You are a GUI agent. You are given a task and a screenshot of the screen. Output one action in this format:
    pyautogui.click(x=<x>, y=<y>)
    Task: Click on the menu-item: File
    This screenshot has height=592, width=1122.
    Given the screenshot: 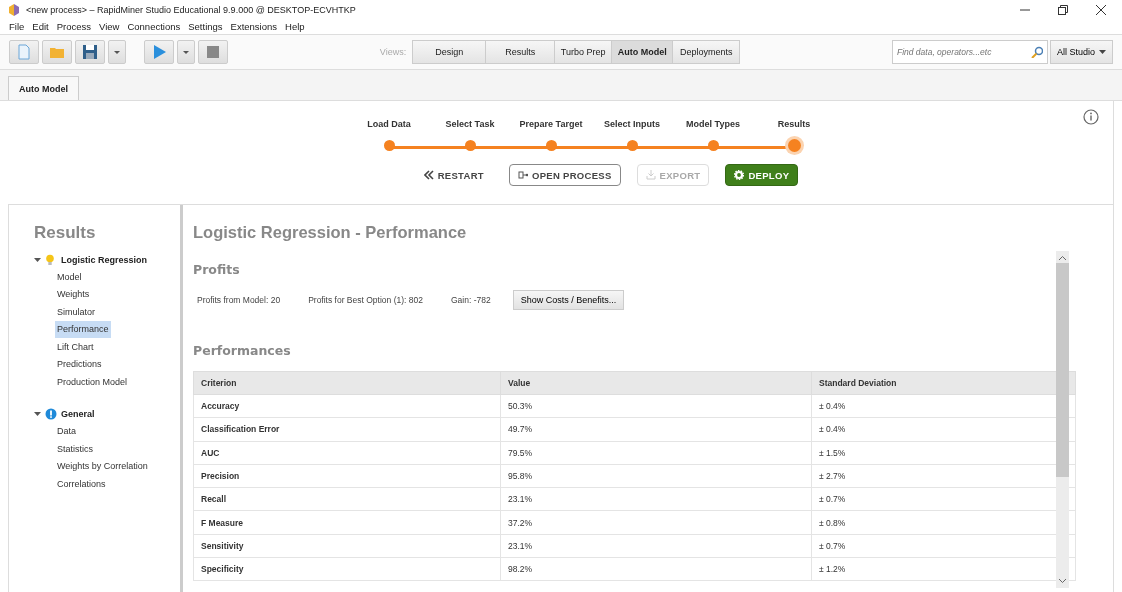 What is the action you would take?
    pyautogui.click(x=17, y=26)
    